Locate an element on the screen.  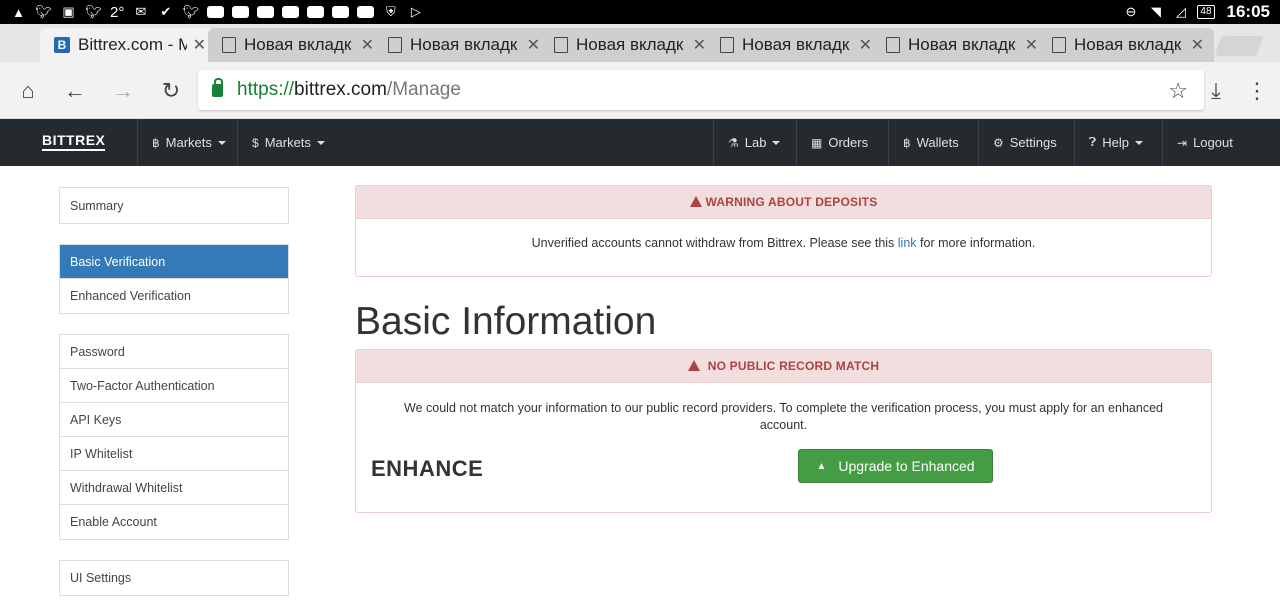
upgrade-button-label: Upgrade to Enhanced is located at coordinates (906, 466).